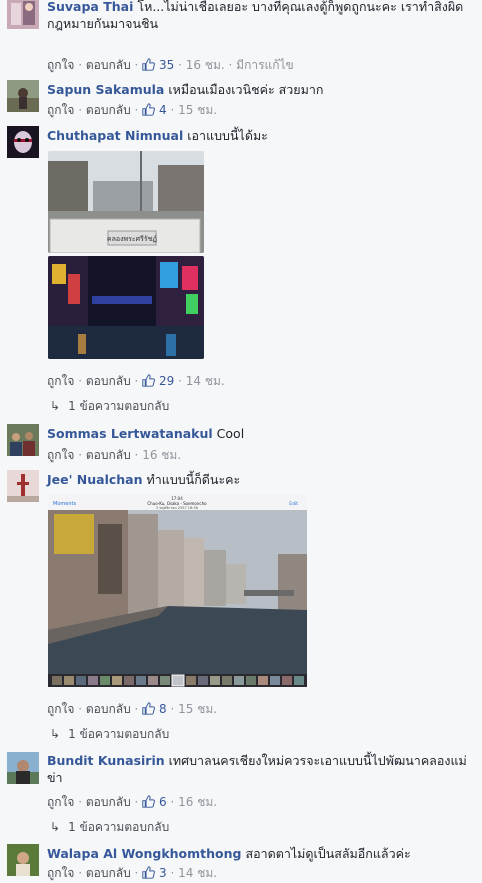 Image resolution: width=482 pixels, height=883 pixels. I want to click on like-count: 3, so click(154, 873).